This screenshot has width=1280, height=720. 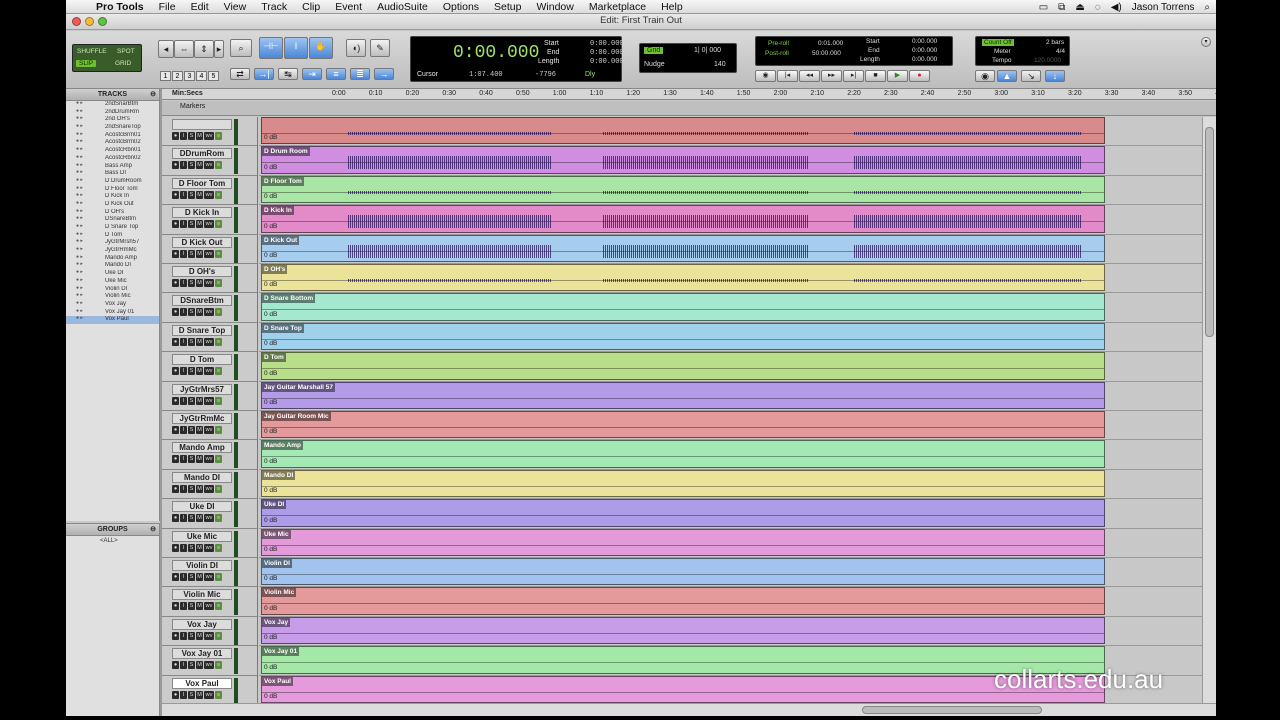 What do you see at coordinates (924, 59) in the screenshot?
I see `loop-length-value: 0:00.000` at bounding box center [924, 59].